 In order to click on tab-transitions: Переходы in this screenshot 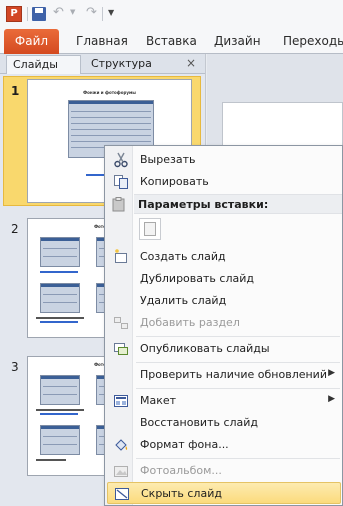, I will do `click(313, 41)`.